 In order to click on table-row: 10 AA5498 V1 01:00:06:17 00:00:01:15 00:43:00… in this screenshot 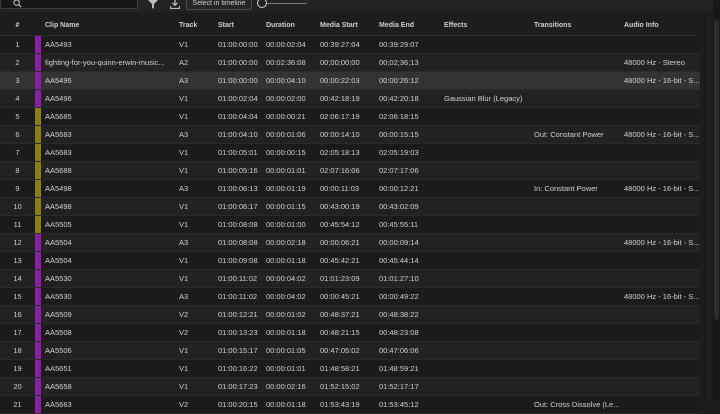, I will do `click(350, 206)`.